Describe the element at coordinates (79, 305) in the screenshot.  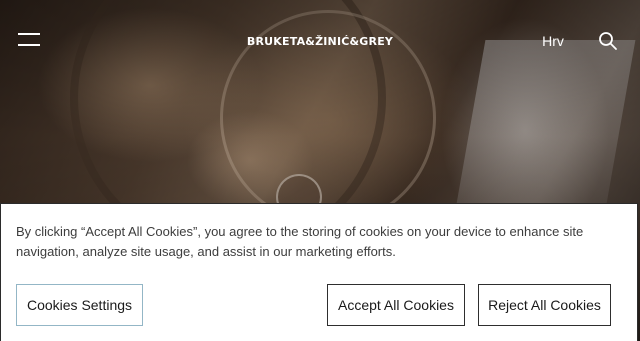
I see `cookies-settings-button: Cookies Settings` at that location.